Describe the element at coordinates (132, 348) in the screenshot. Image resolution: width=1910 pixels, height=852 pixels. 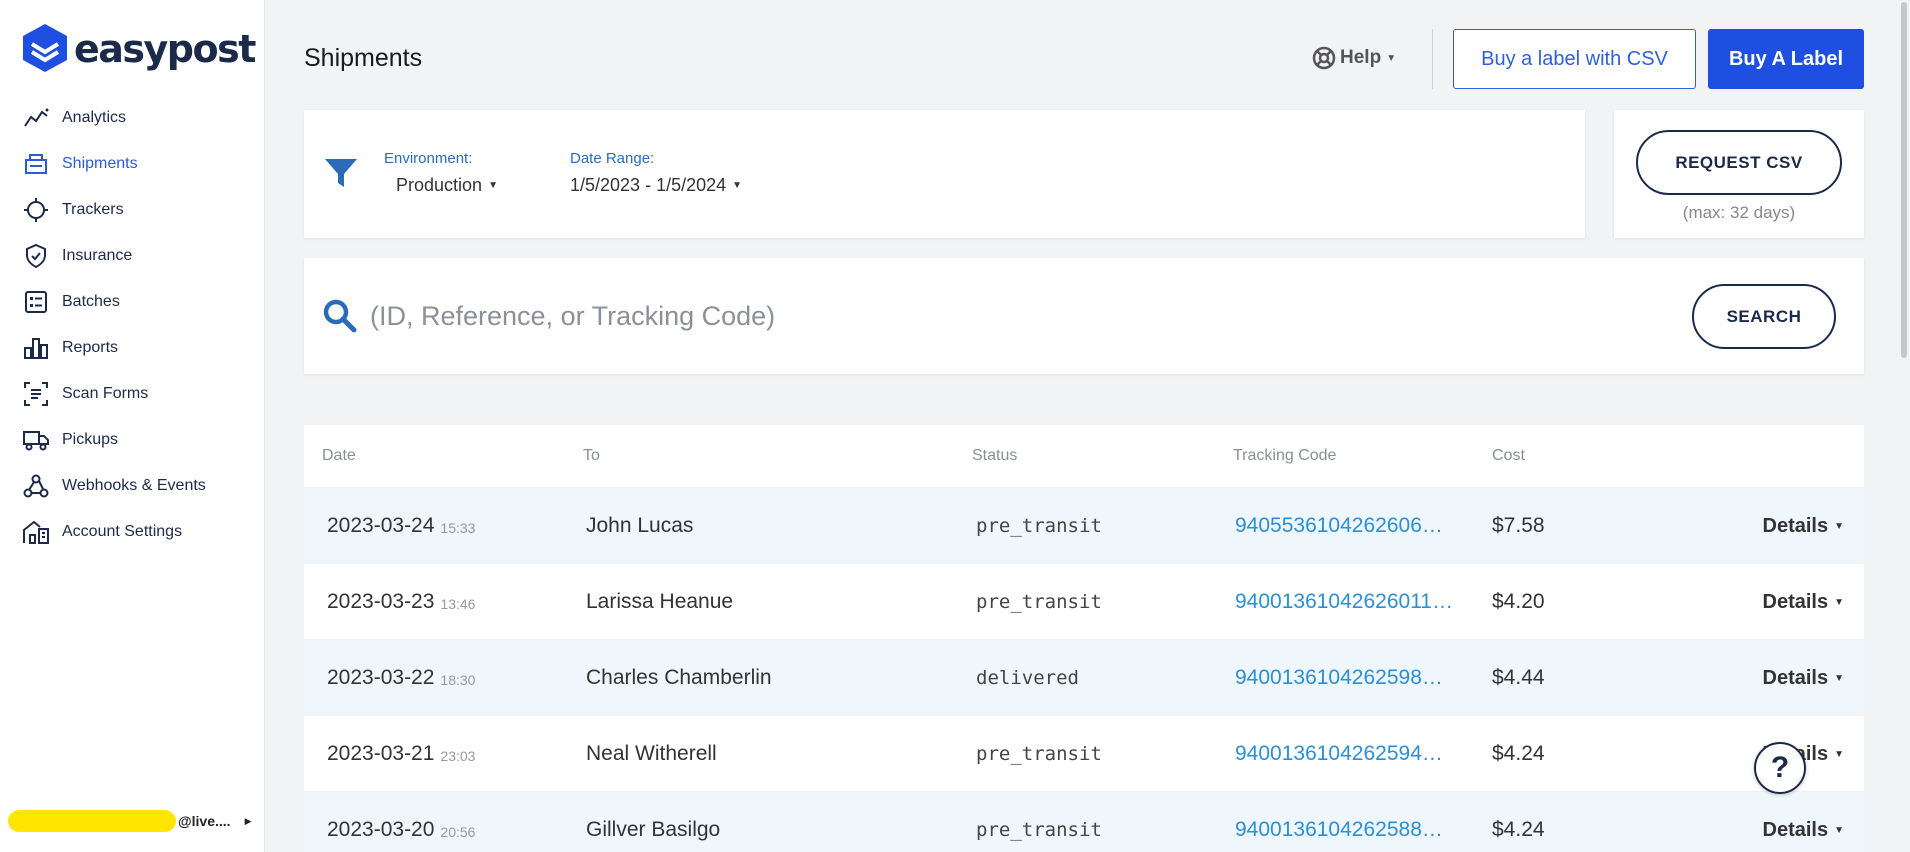
I see `sidebar-item-reports: Reports` at that location.